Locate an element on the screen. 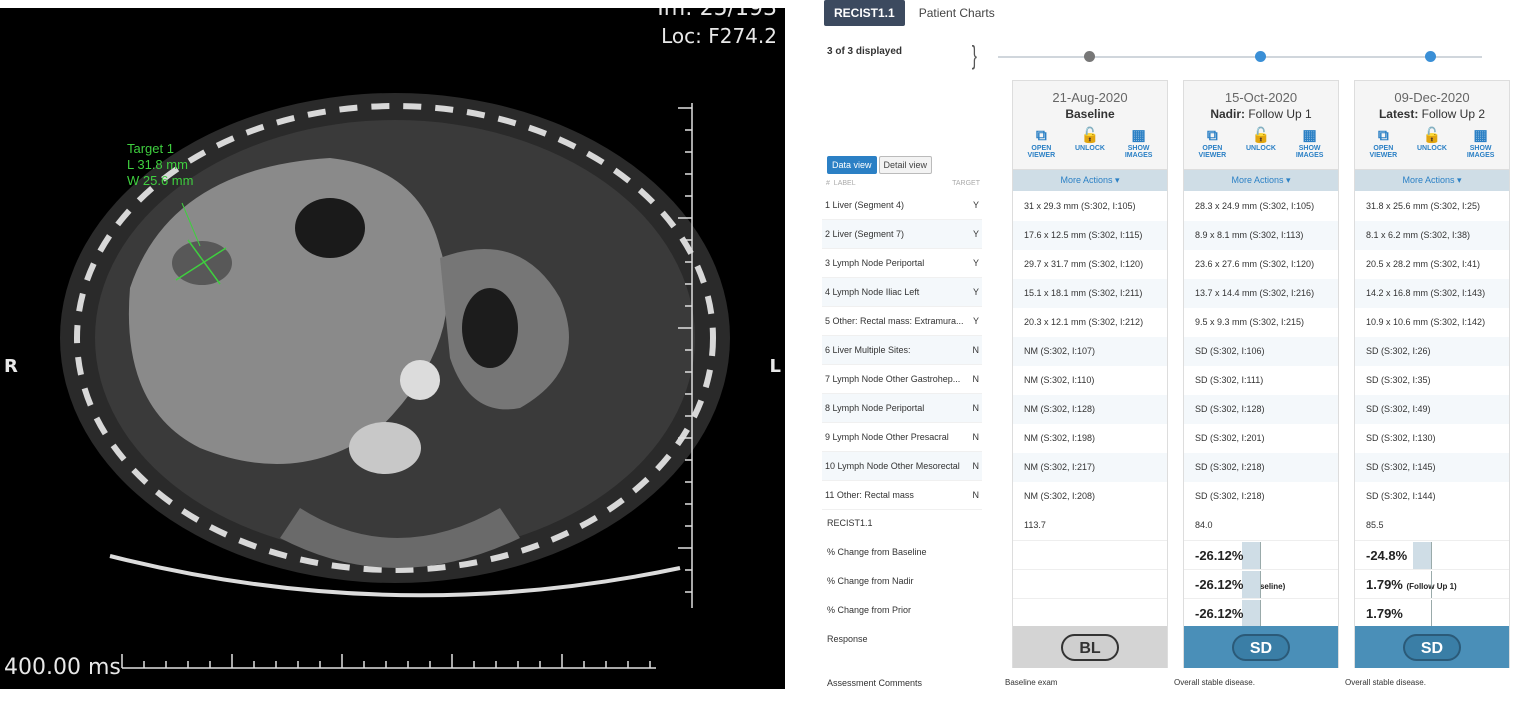  measurement-cell: SD (S:302, I:26) is located at coordinates (1432, 351).